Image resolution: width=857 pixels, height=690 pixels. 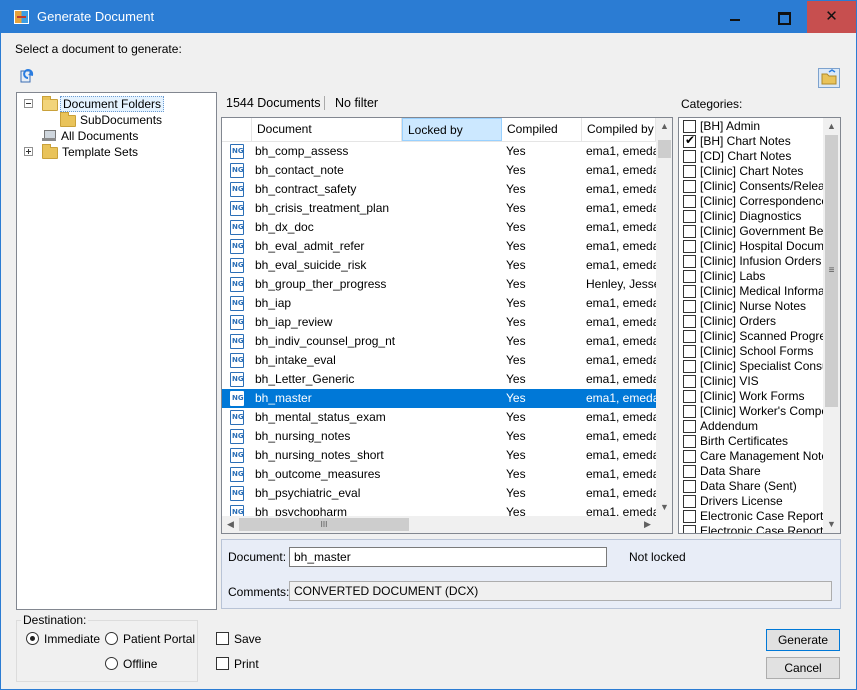 What do you see at coordinates (324, 524) in the screenshot?
I see `scroll-thumb: III` at bounding box center [324, 524].